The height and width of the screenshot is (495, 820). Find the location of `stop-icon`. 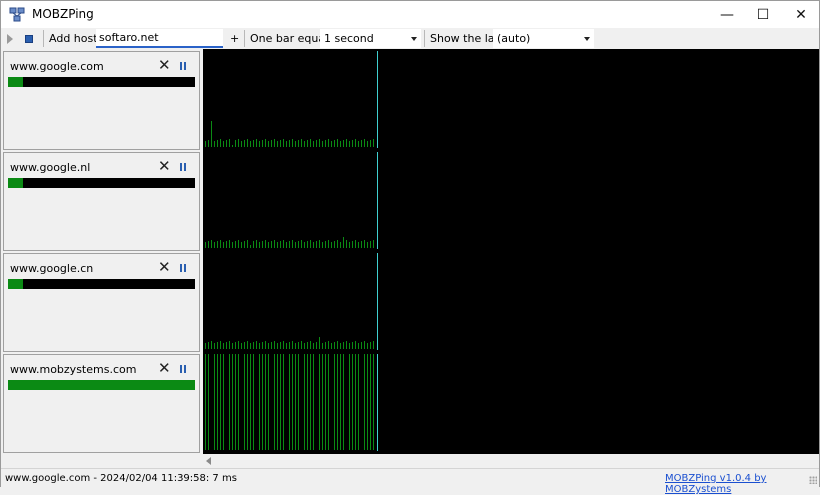

stop-icon is located at coordinates (29, 38).